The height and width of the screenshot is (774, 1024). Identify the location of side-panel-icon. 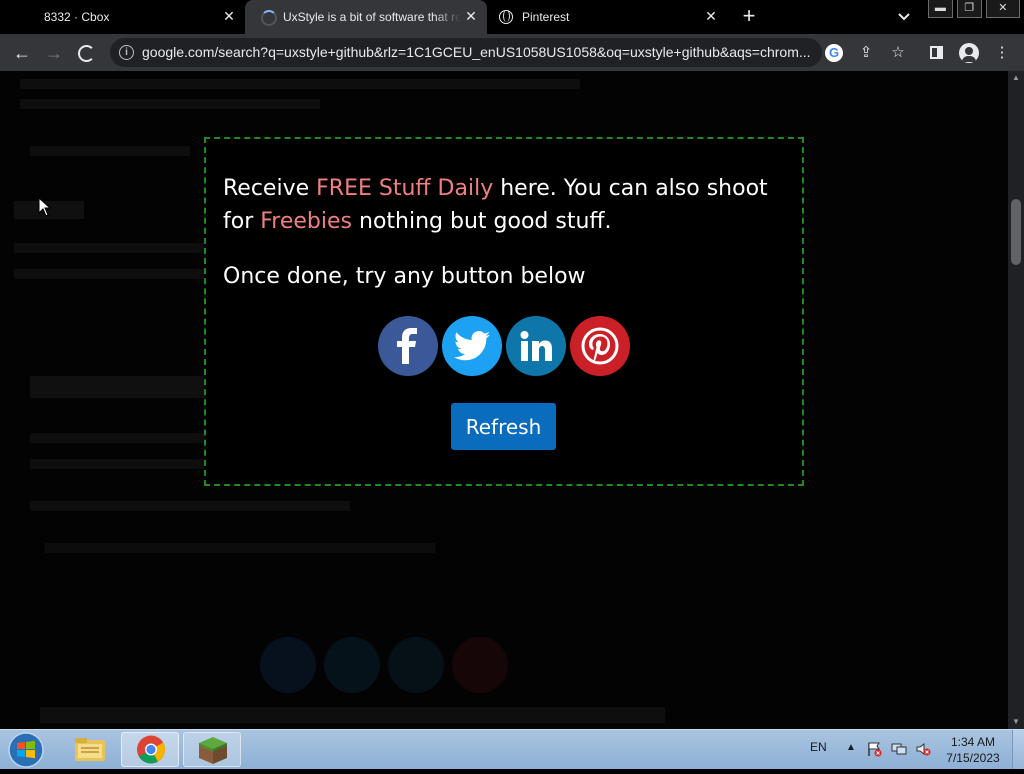
(937, 53).